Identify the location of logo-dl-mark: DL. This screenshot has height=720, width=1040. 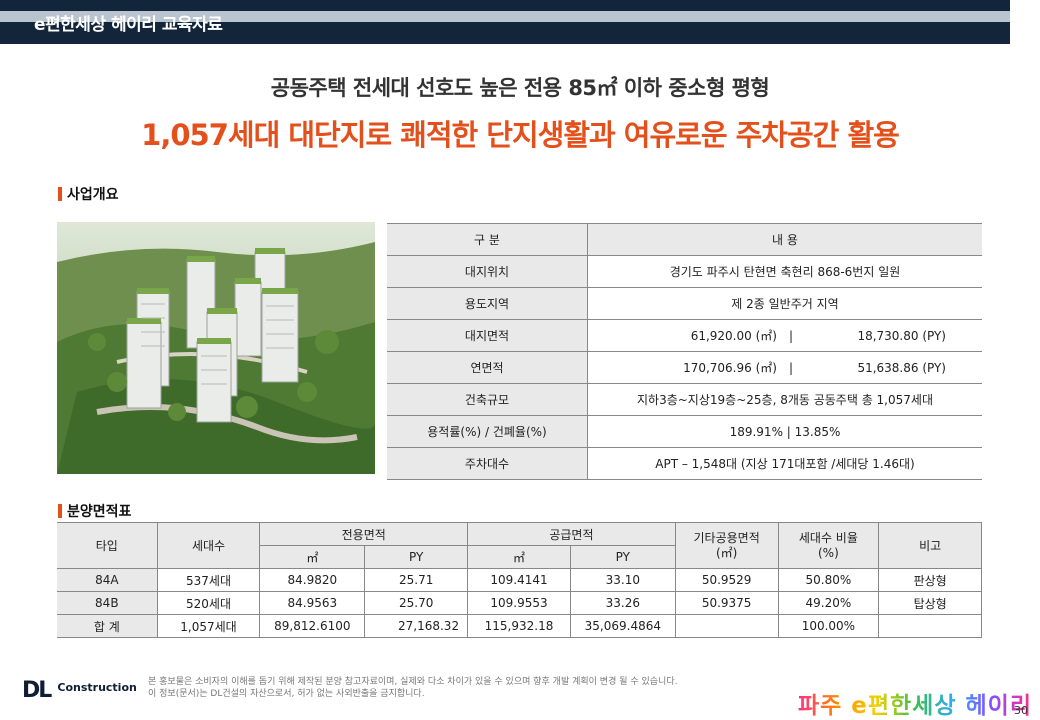
(37, 690).